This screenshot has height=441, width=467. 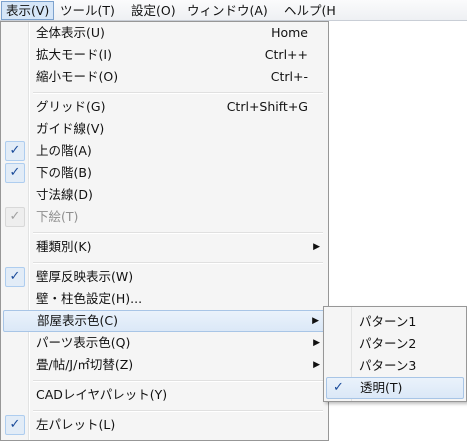 I want to click on menu-item-label: 下の階(B), so click(x=64, y=172).